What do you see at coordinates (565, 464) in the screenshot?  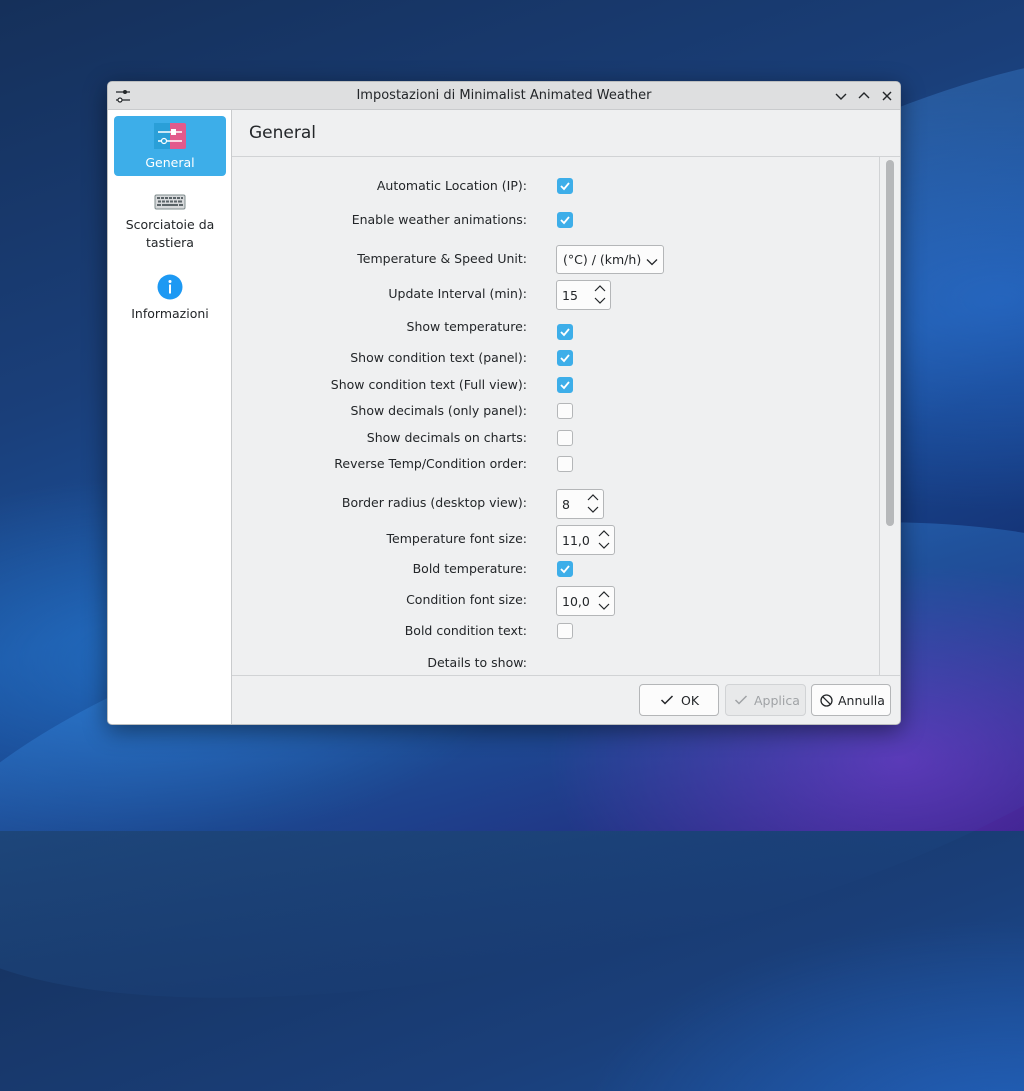 I see `reverse-order-checkbox` at bounding box center [565, 464].